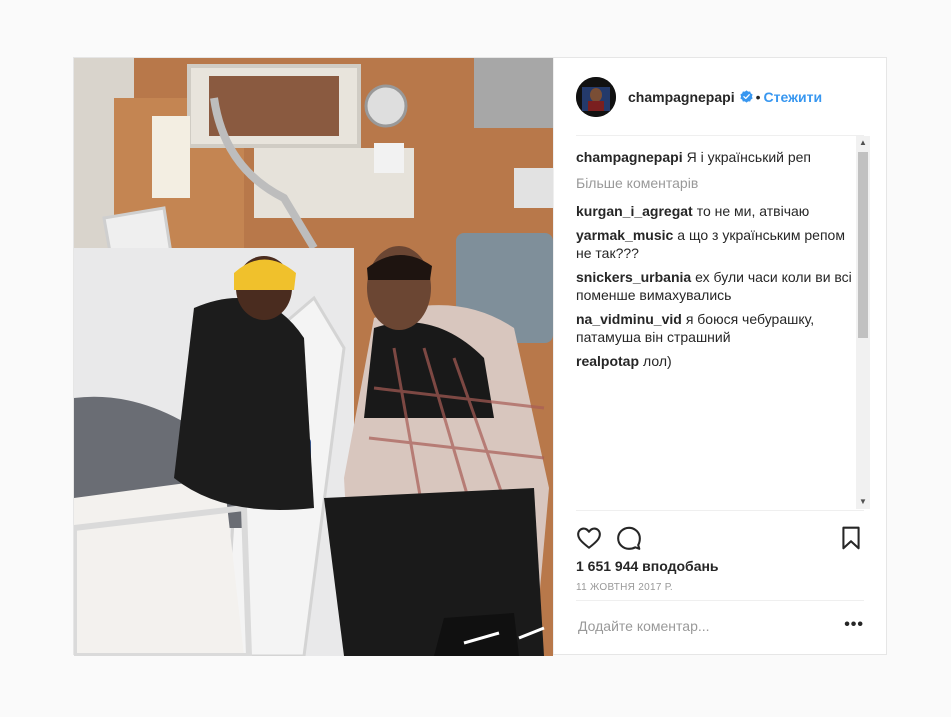 The height and width of the screenshot is (717, 951). What do you see at coordinates (863, 245) in the screenshot?
I see `scrollbar-thumb` at bounding box center [863, 245].